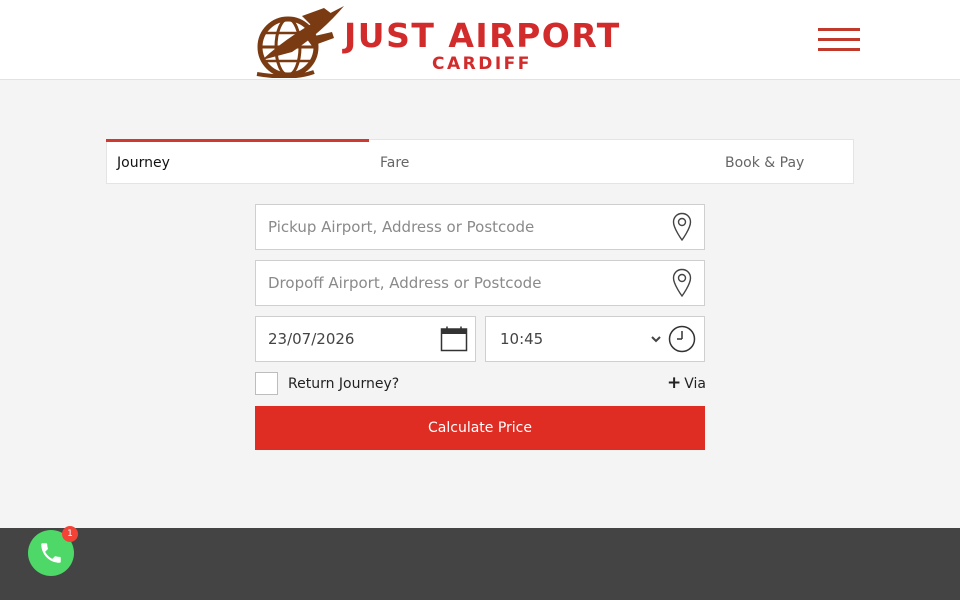 The width and height of the screenshot is (960, 600). What do you see at coordinates (343, 384) in the screenshot?
I see `return-journey-label: Return Journey?` at bounding box center [343, 384].